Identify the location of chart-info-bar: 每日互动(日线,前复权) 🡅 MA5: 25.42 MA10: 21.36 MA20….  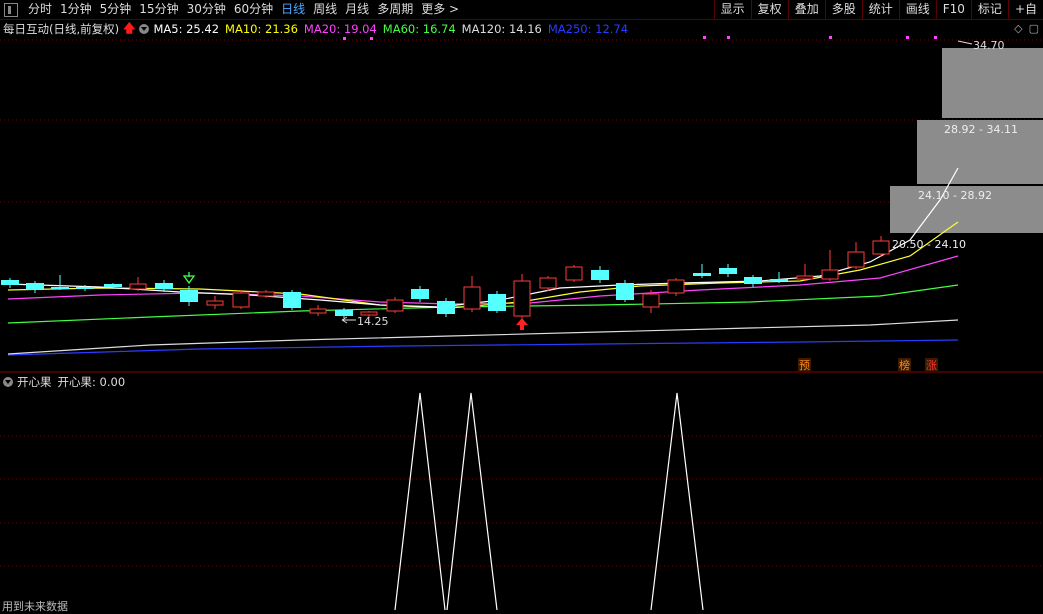
(317, 29).